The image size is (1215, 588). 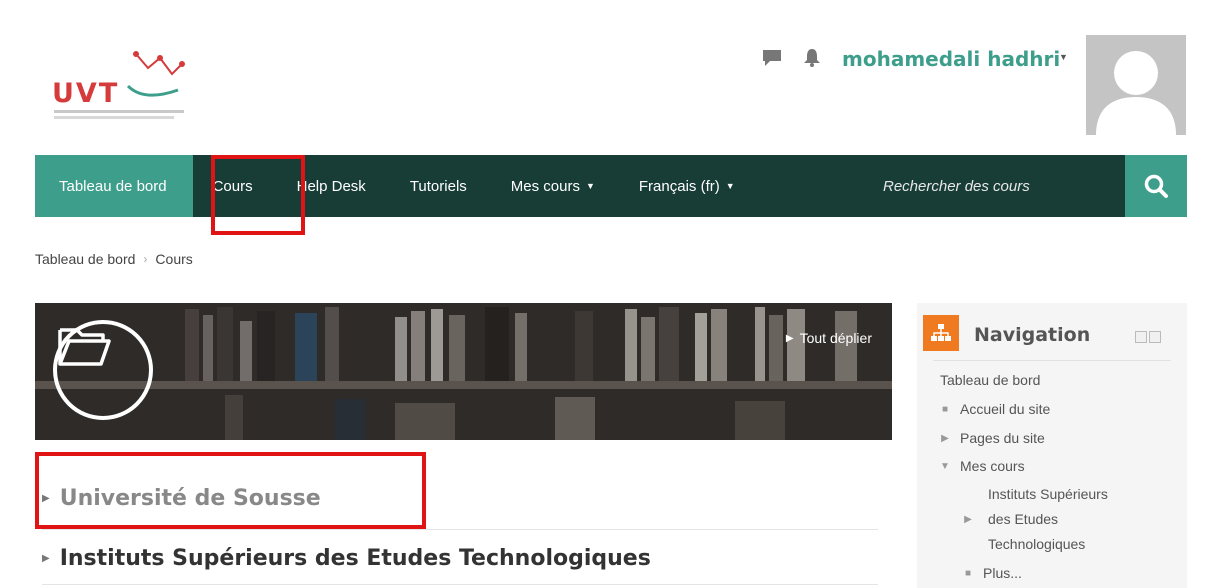 I want to click on avatar, so click(x=1136, y=85).